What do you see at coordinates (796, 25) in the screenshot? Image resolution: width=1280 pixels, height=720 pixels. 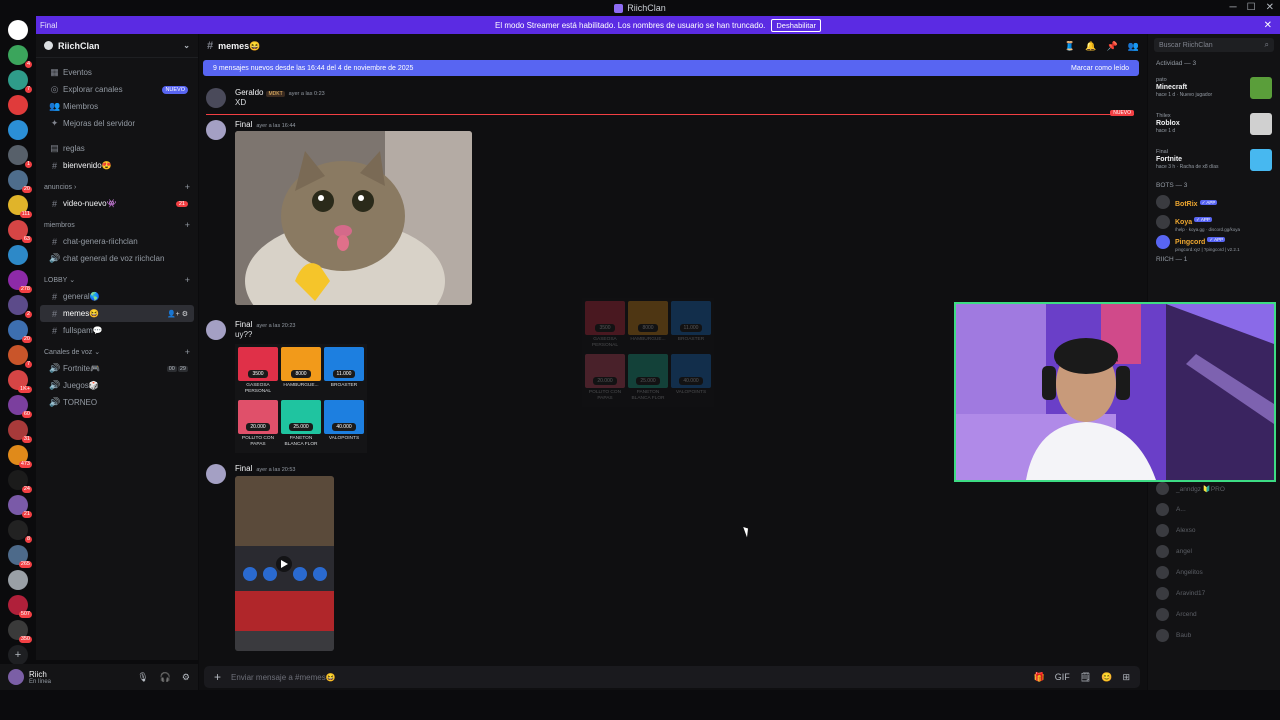 I see `disable-streamer-button: Deshabilitar` at bounding box center [796, 25].